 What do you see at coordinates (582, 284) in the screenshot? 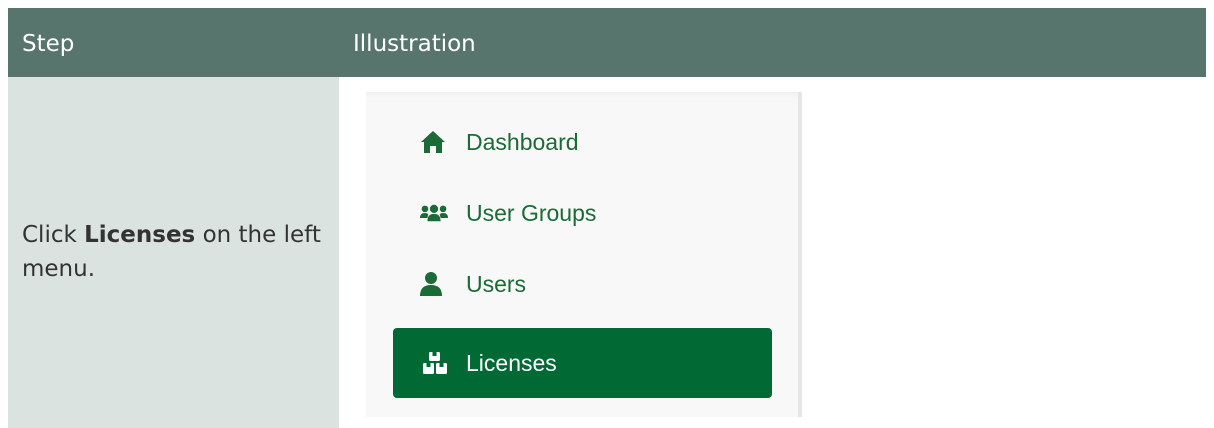
I see `menu-item-users: Users` at bounding box center [582, 284].